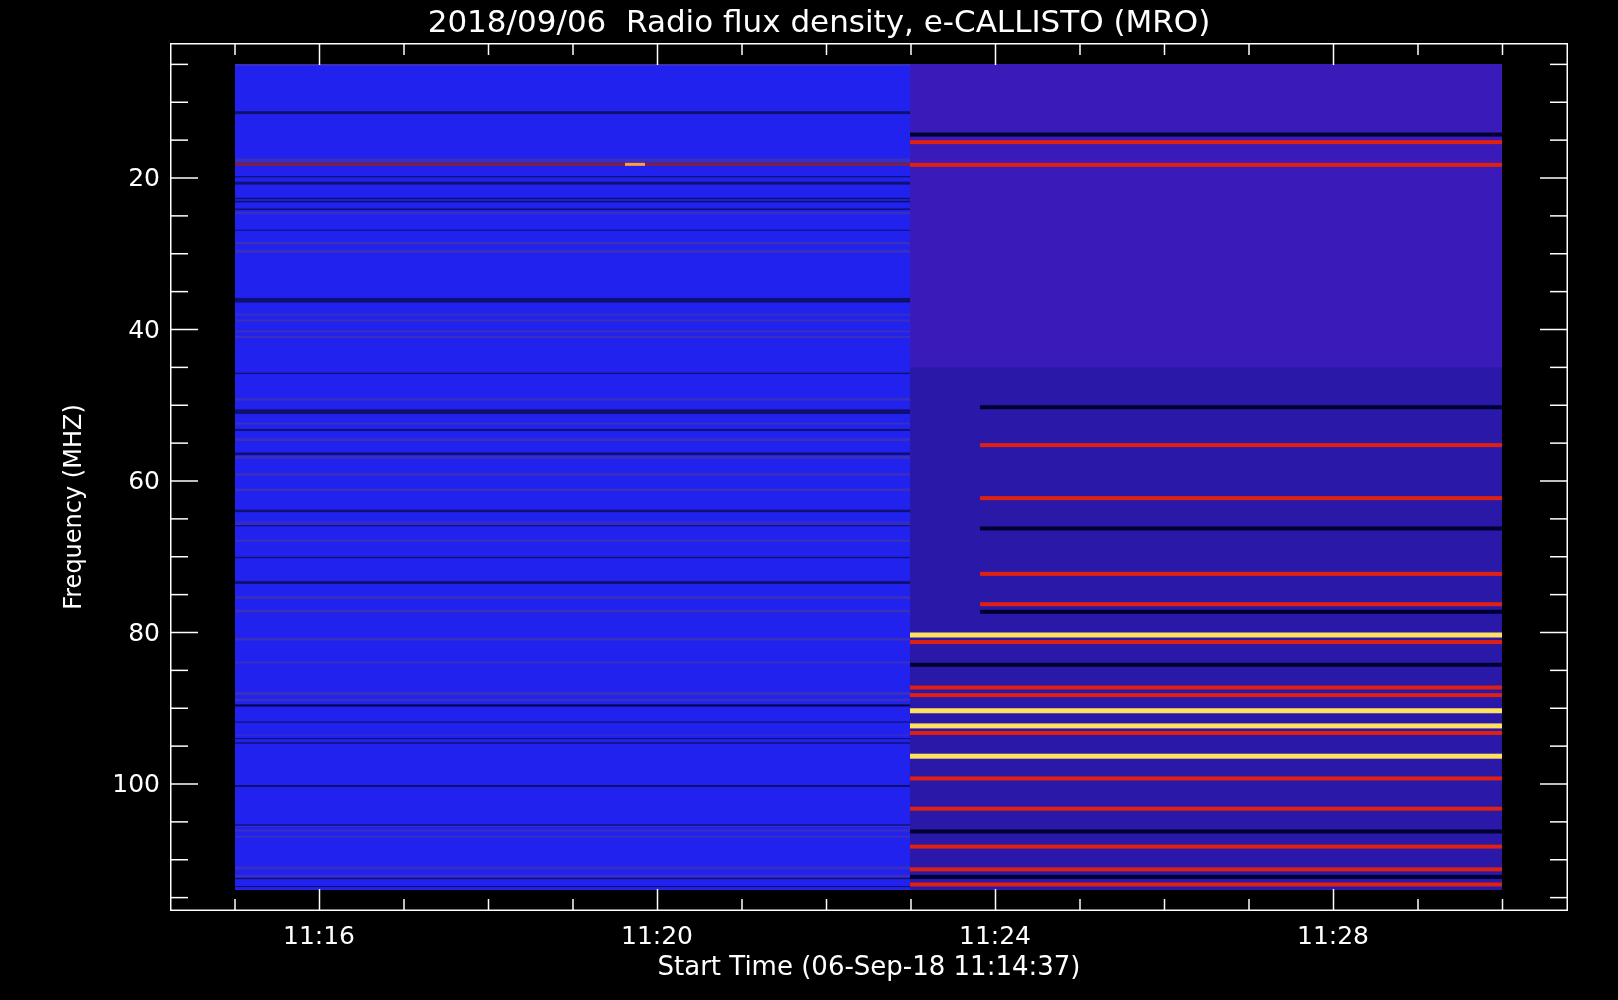 This screenshot has height=1000, width=1618. Describe the element at coordinates (144, 178) in the screenshot. I see `y-tick-label: 20` at that location.